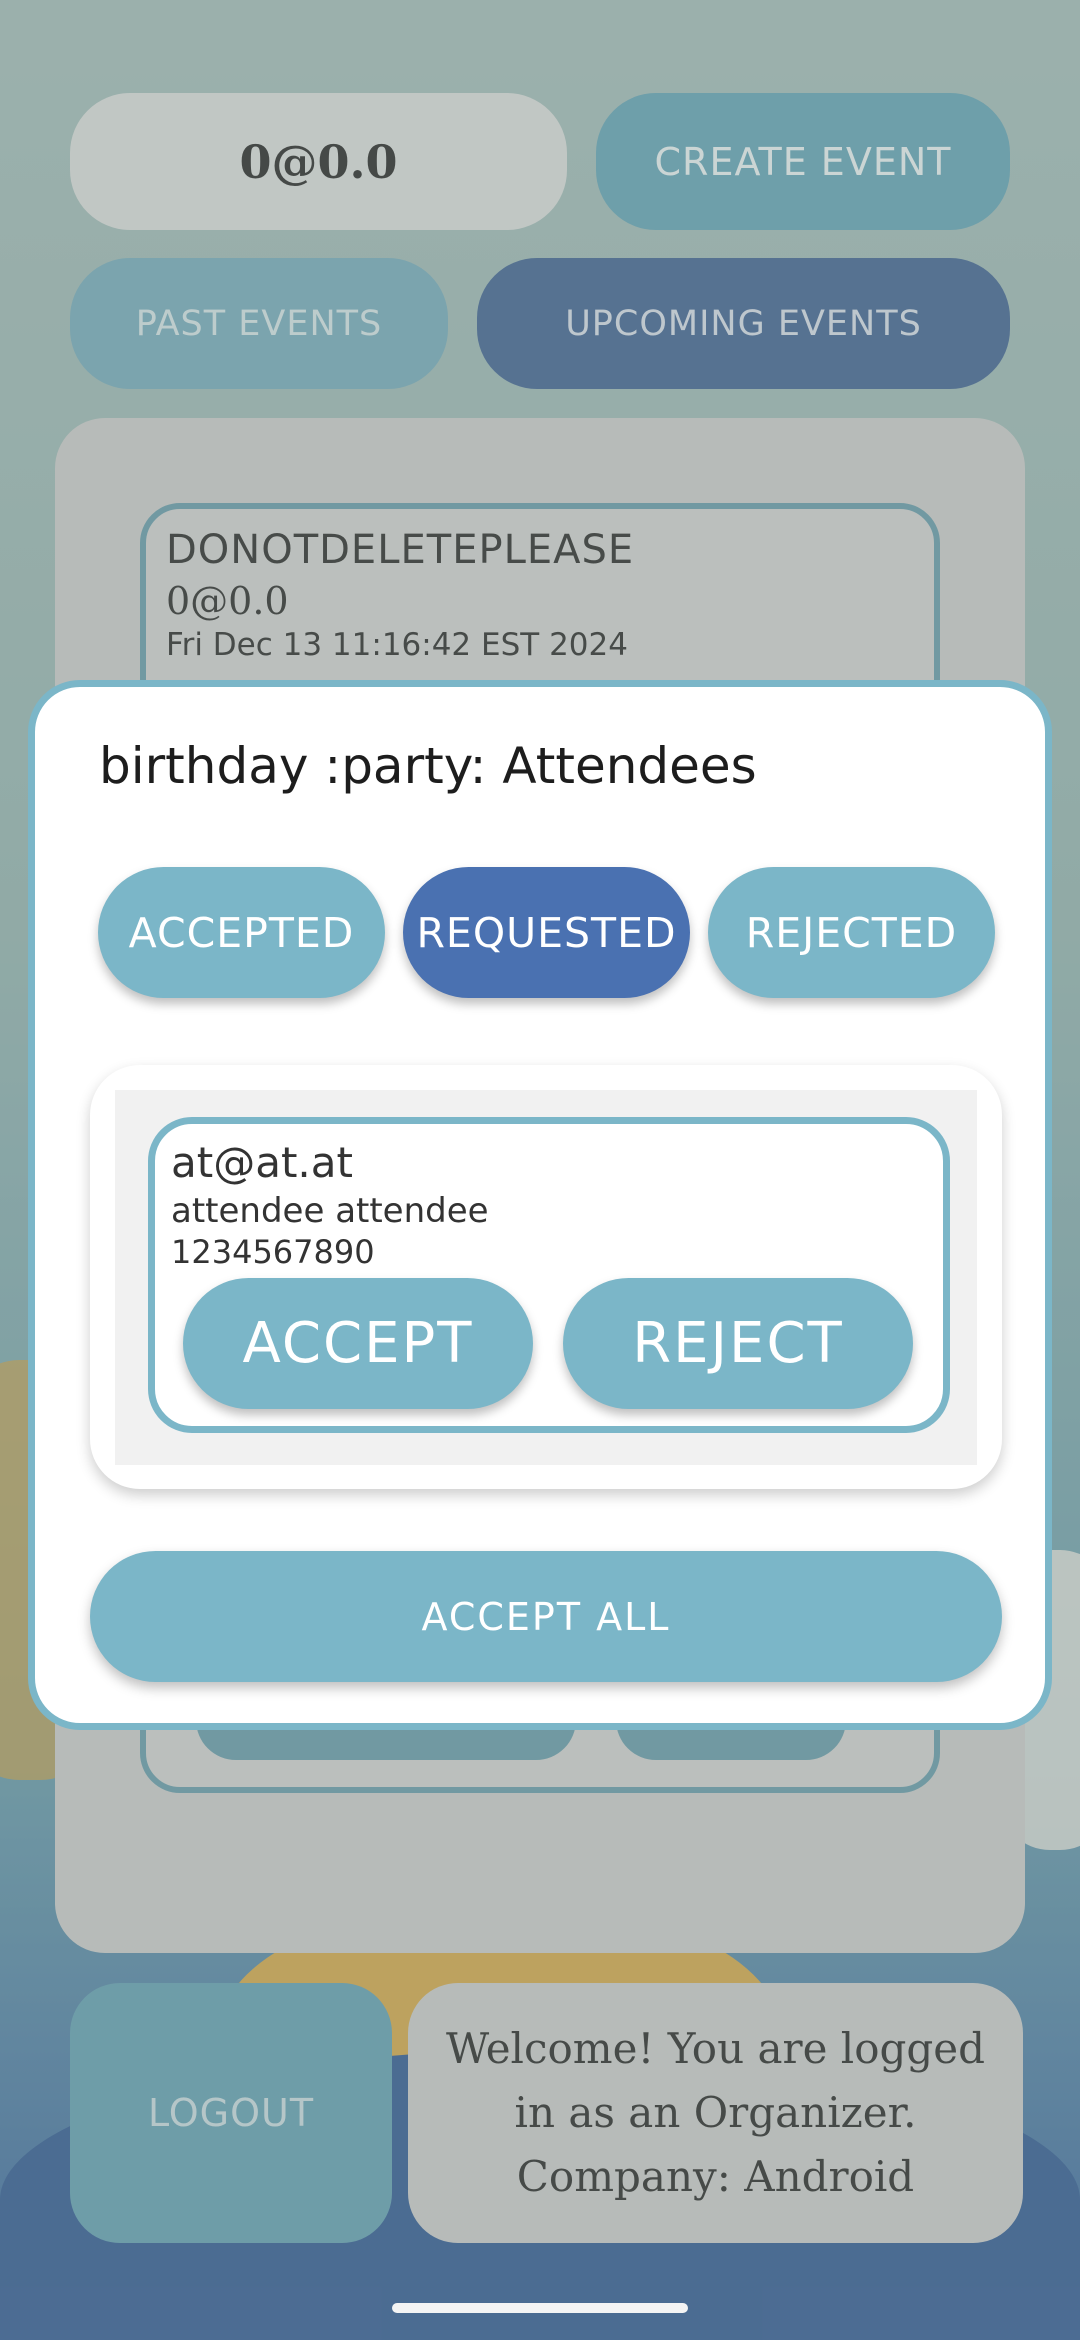 Image resolution: width=1080 pixels, height=2340 pixels. Describe the element at coordinates (428, 766) in the screenshot. I see `dialog-title: birthday :party: Attendees` at that location.